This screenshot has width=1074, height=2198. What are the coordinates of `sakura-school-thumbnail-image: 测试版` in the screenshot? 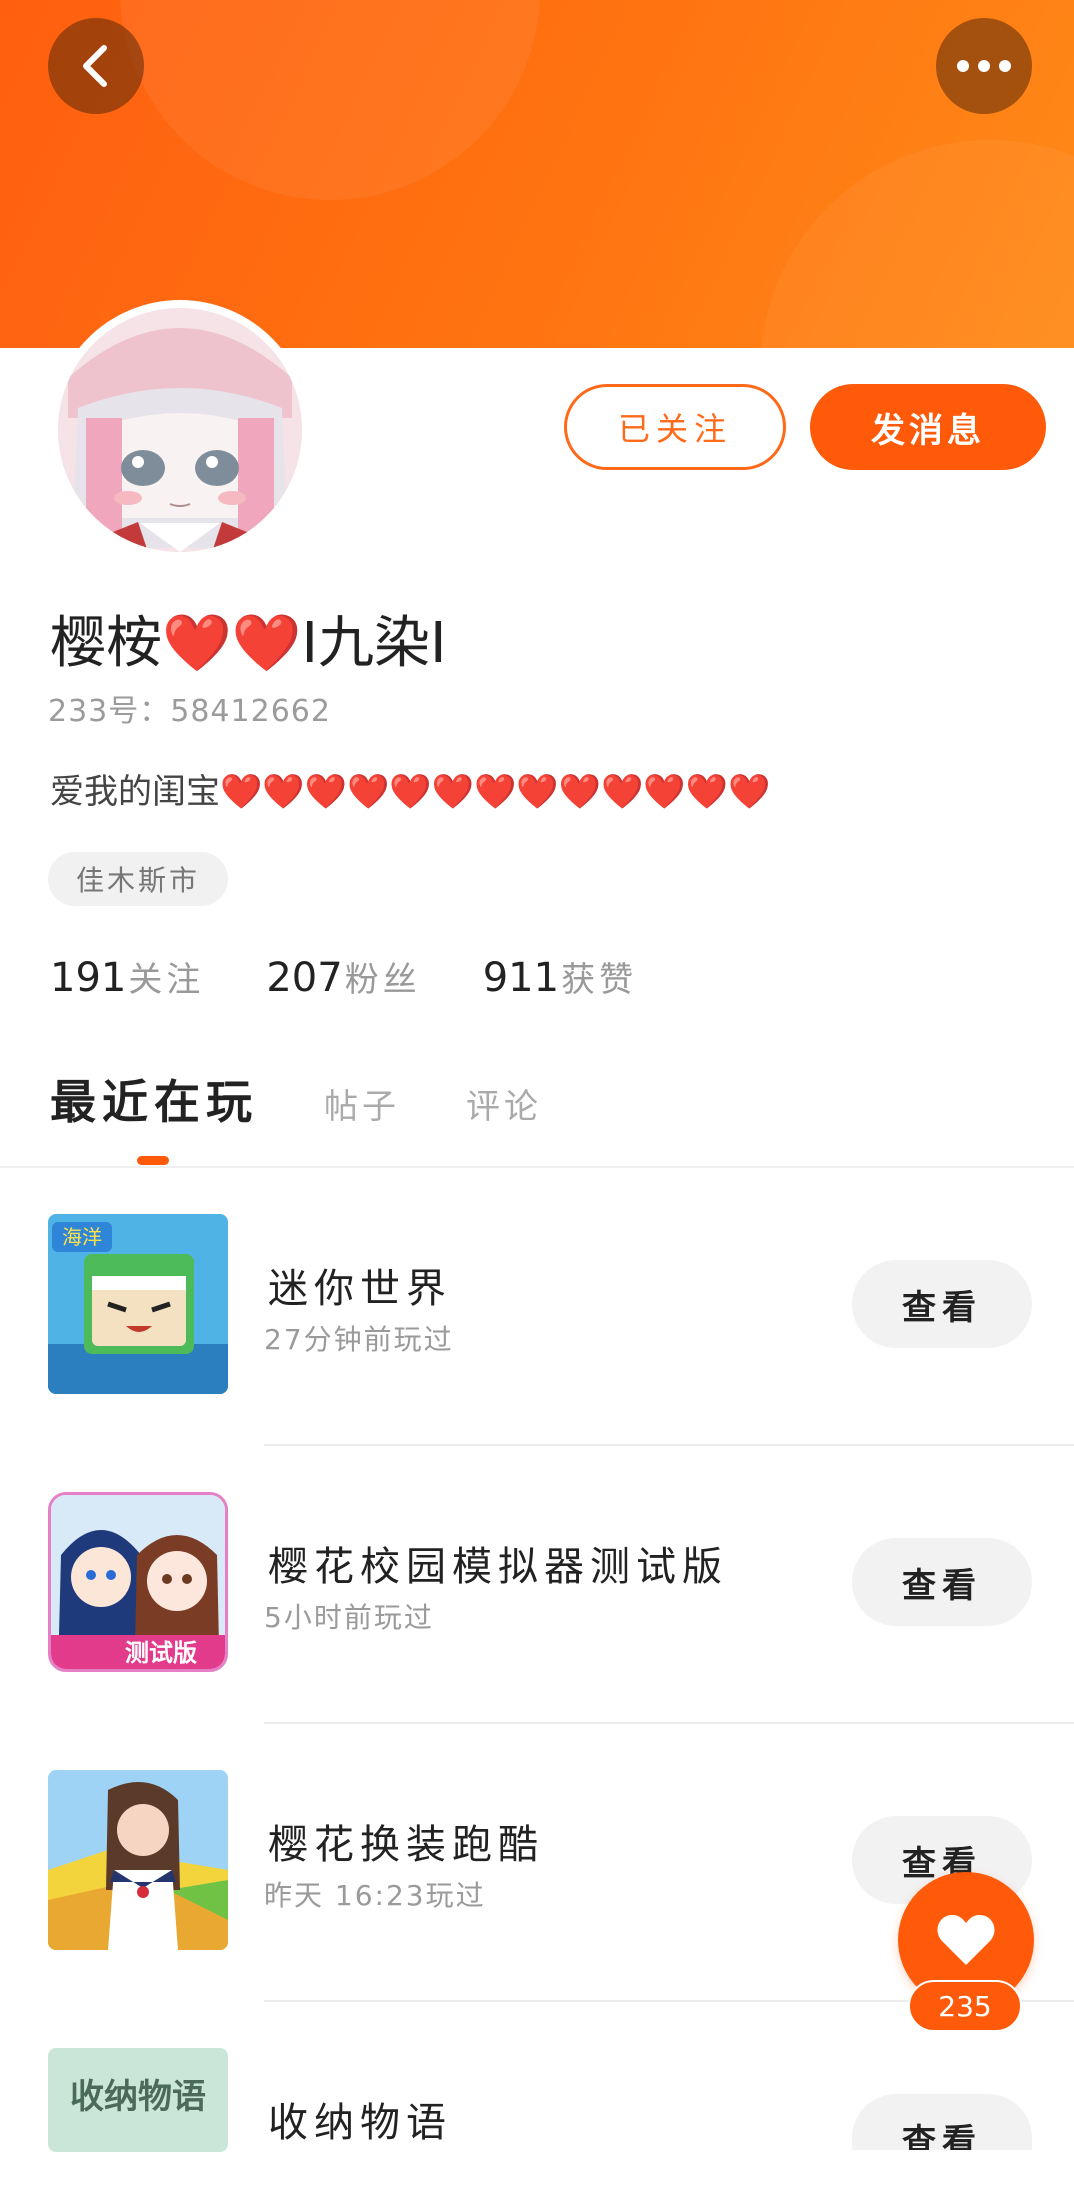 It's located at (138, 1582).